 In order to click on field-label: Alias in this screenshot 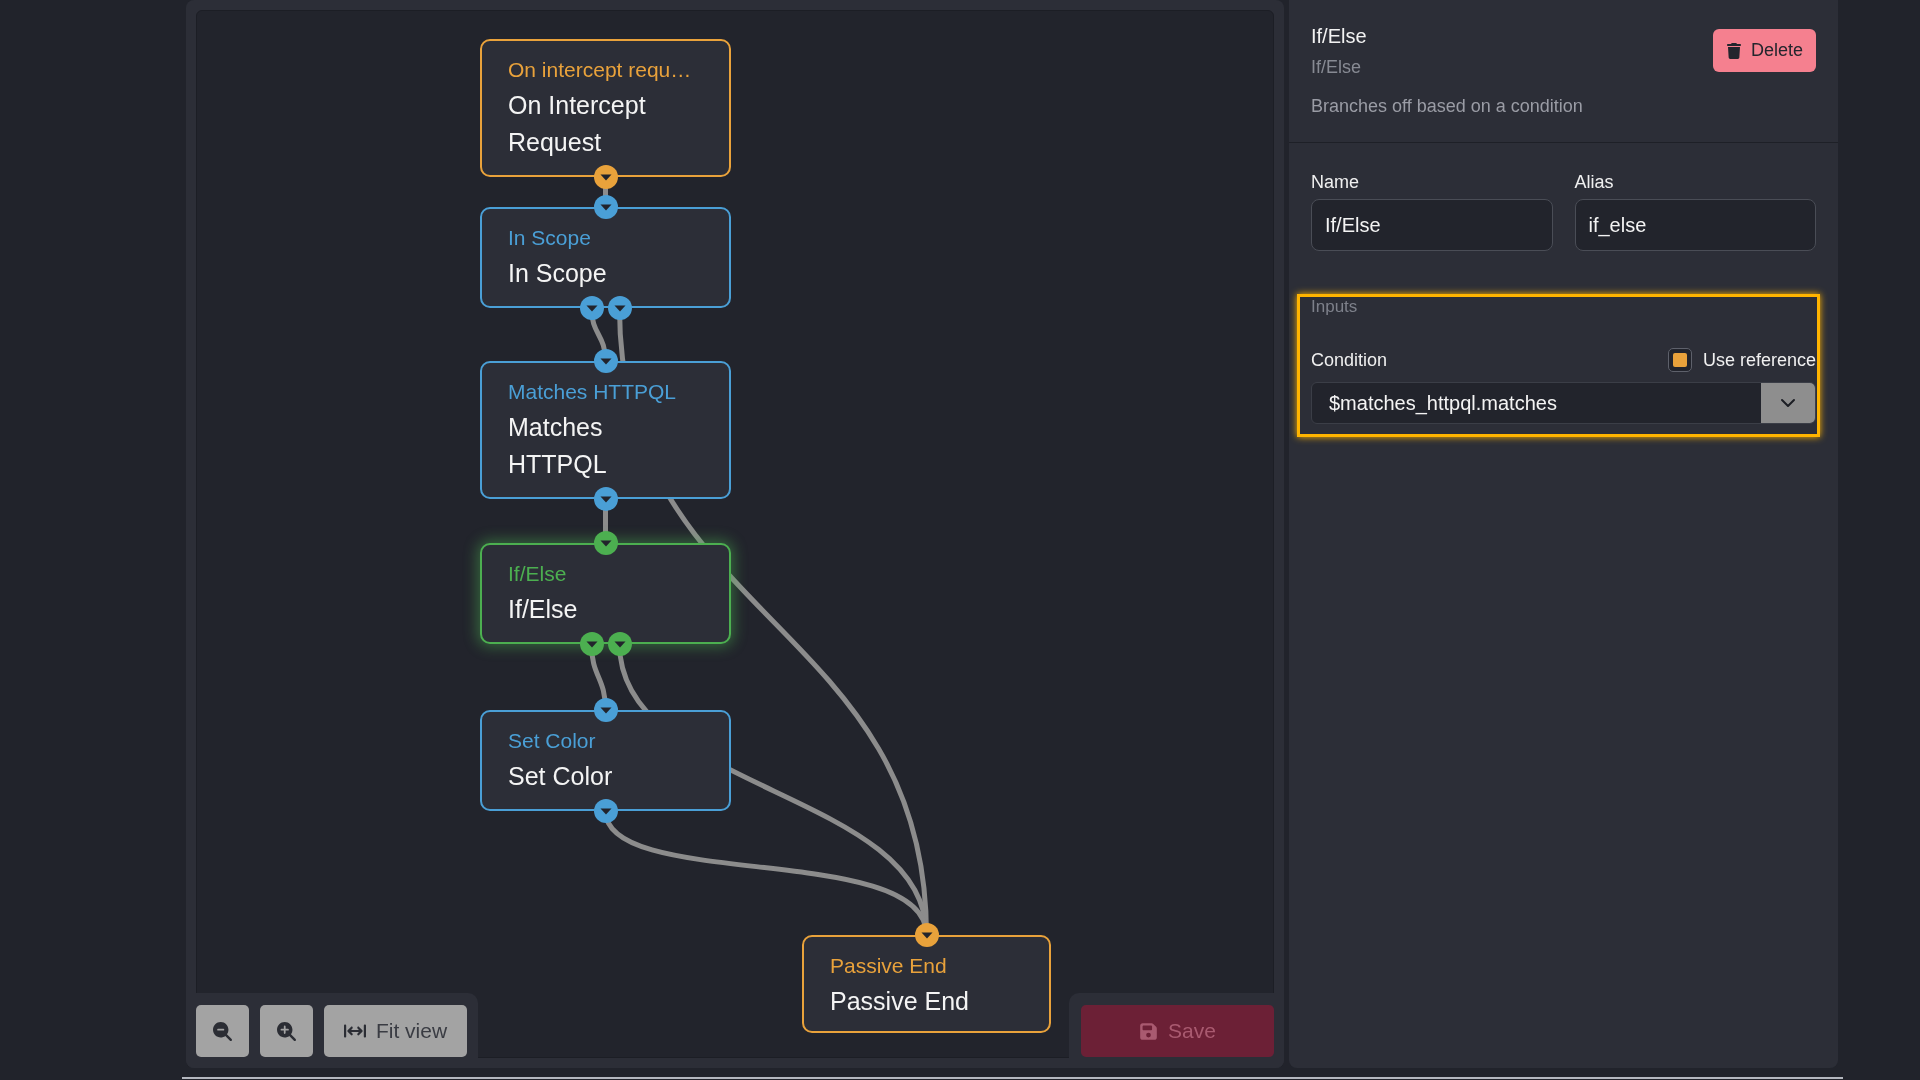, I will do `click(1594, 182)`.